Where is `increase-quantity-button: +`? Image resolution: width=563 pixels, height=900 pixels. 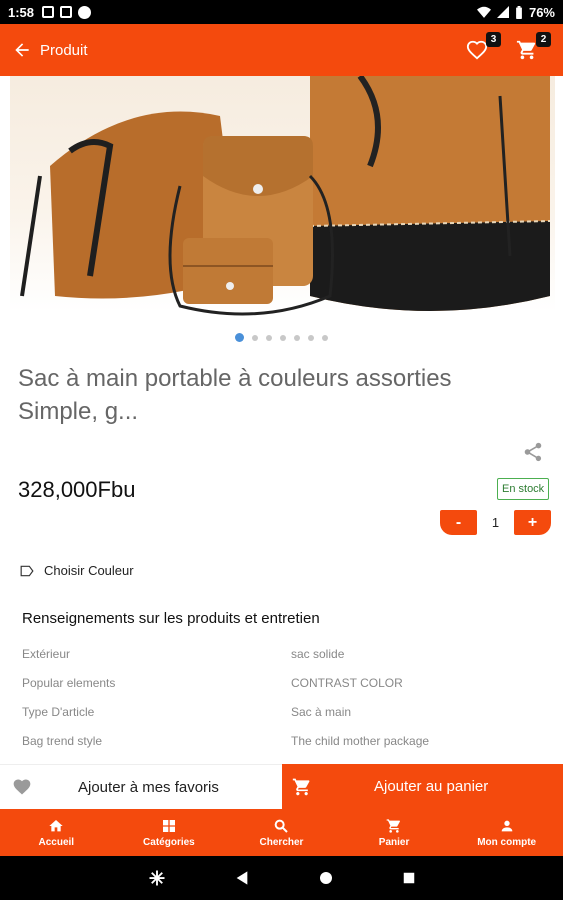
increase-quantity-button: + is located at coordinates (532, 522).